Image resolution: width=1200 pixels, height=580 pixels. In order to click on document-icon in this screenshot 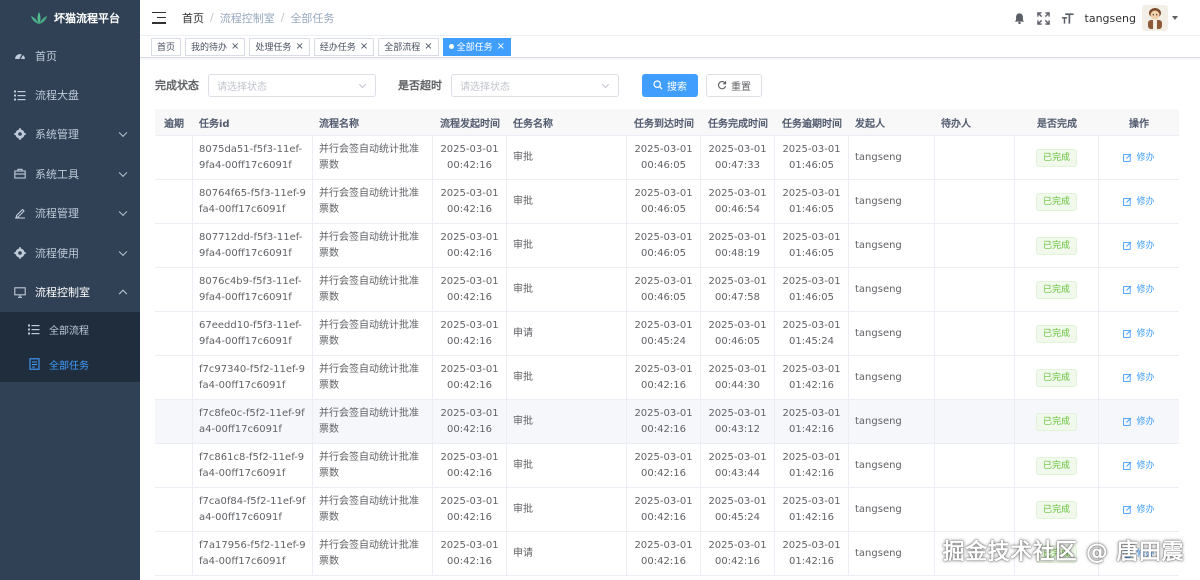, I will do `click(34, 364)`.